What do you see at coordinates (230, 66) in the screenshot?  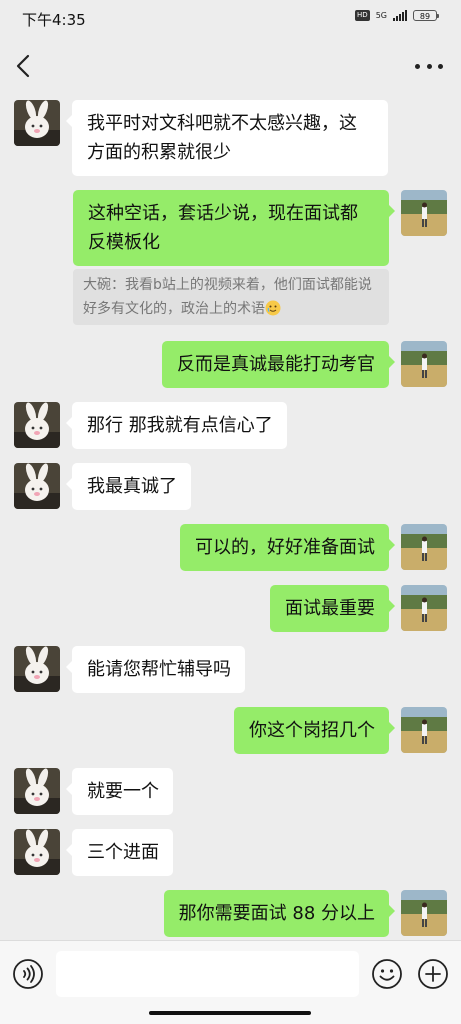 I see `chat-header` at bounding box center [230, 66].